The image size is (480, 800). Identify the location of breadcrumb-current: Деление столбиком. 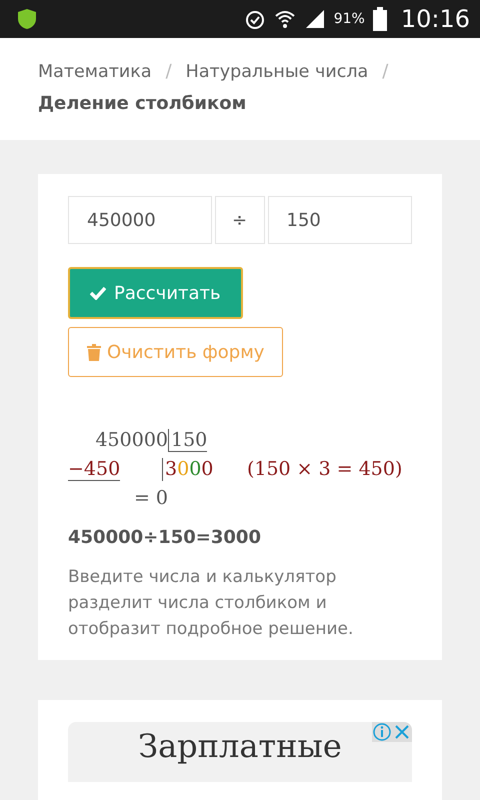
(142, 103).